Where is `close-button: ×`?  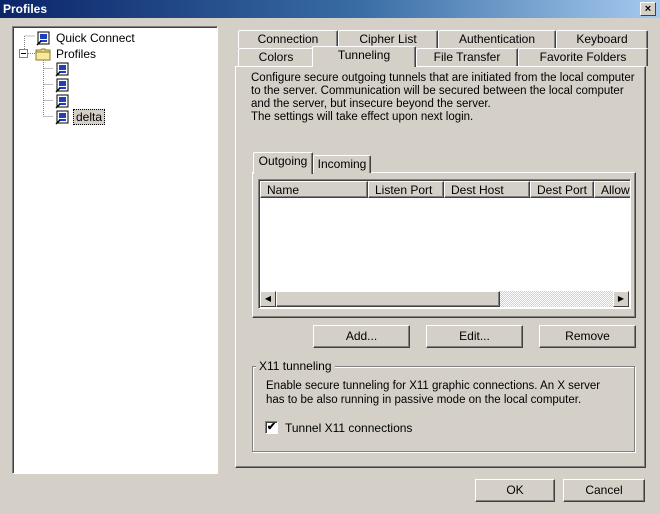 close-button: × is located at coordinates (648, 9).